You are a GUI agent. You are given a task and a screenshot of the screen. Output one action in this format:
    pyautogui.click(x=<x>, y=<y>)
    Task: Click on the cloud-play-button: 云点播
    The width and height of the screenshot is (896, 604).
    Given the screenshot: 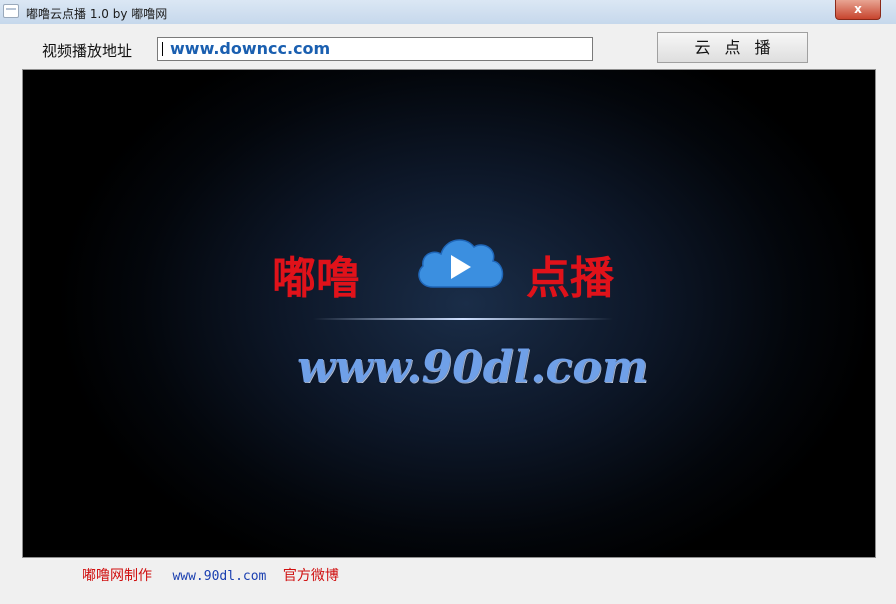 What is the action you would take?
    pyautogui.click(x=732, y=47)
    